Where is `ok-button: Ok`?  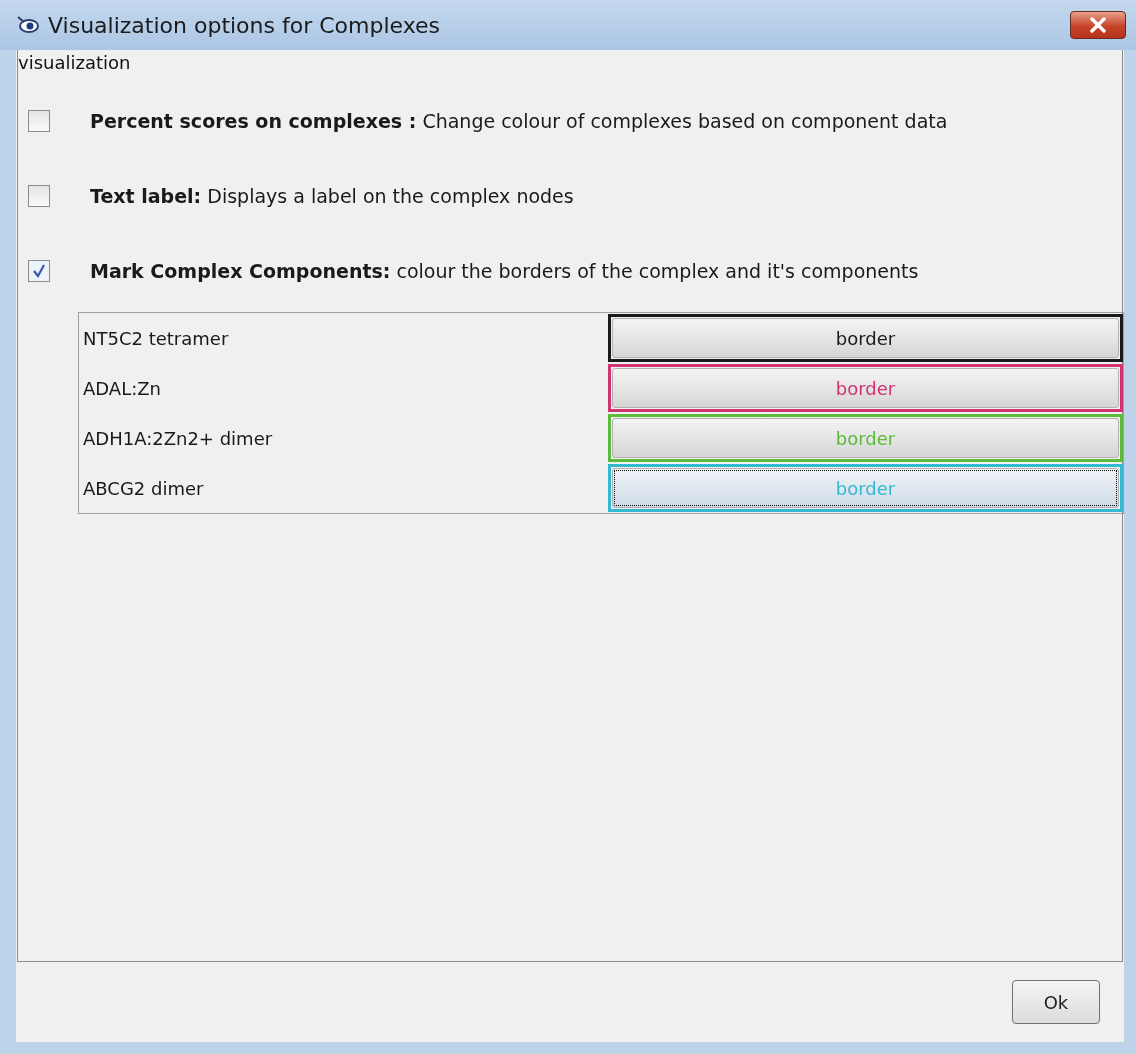
ok-button: Ok is located at coordinates (1056, 1002).